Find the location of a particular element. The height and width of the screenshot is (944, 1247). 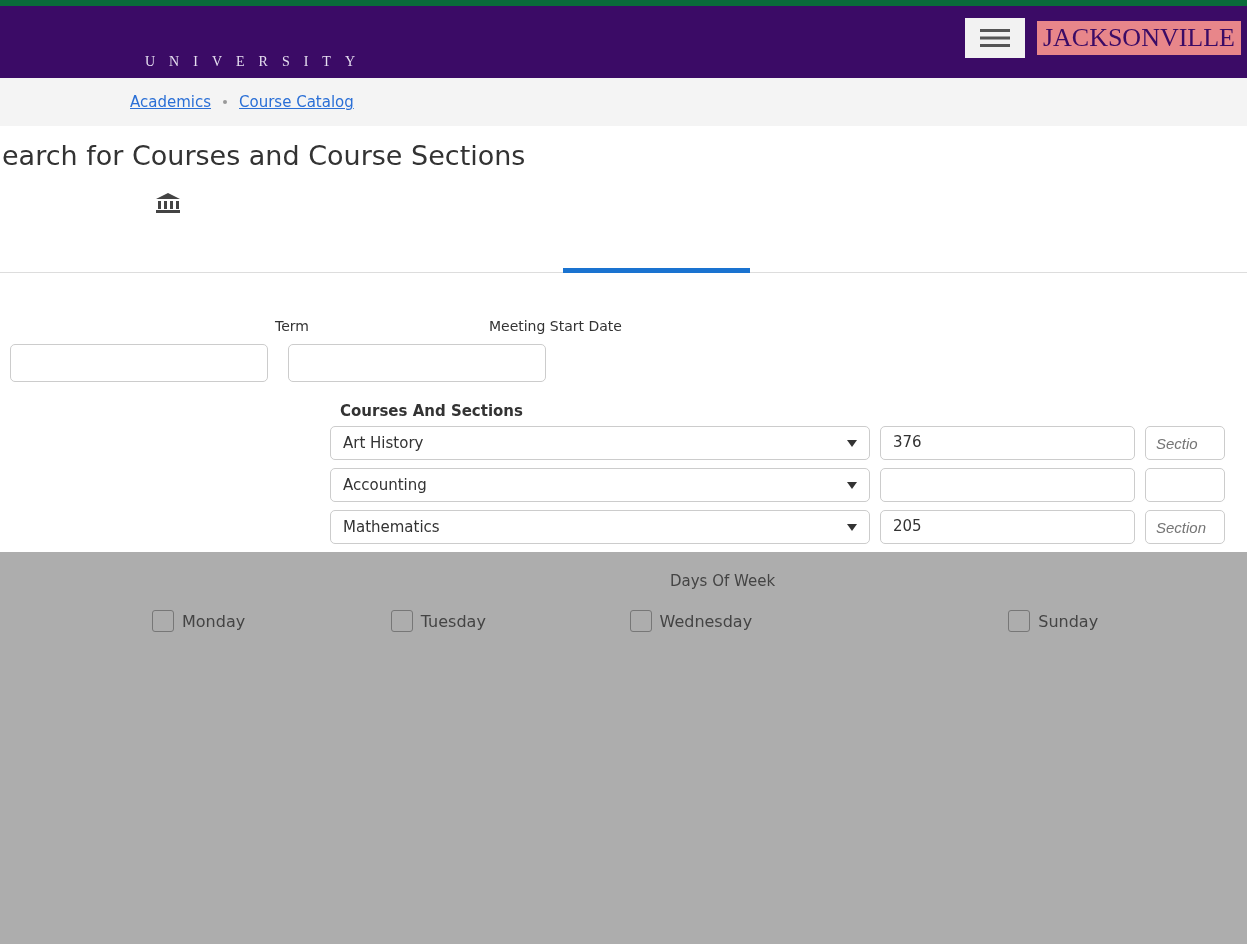

building-icon is located at coordinates (168, 203).